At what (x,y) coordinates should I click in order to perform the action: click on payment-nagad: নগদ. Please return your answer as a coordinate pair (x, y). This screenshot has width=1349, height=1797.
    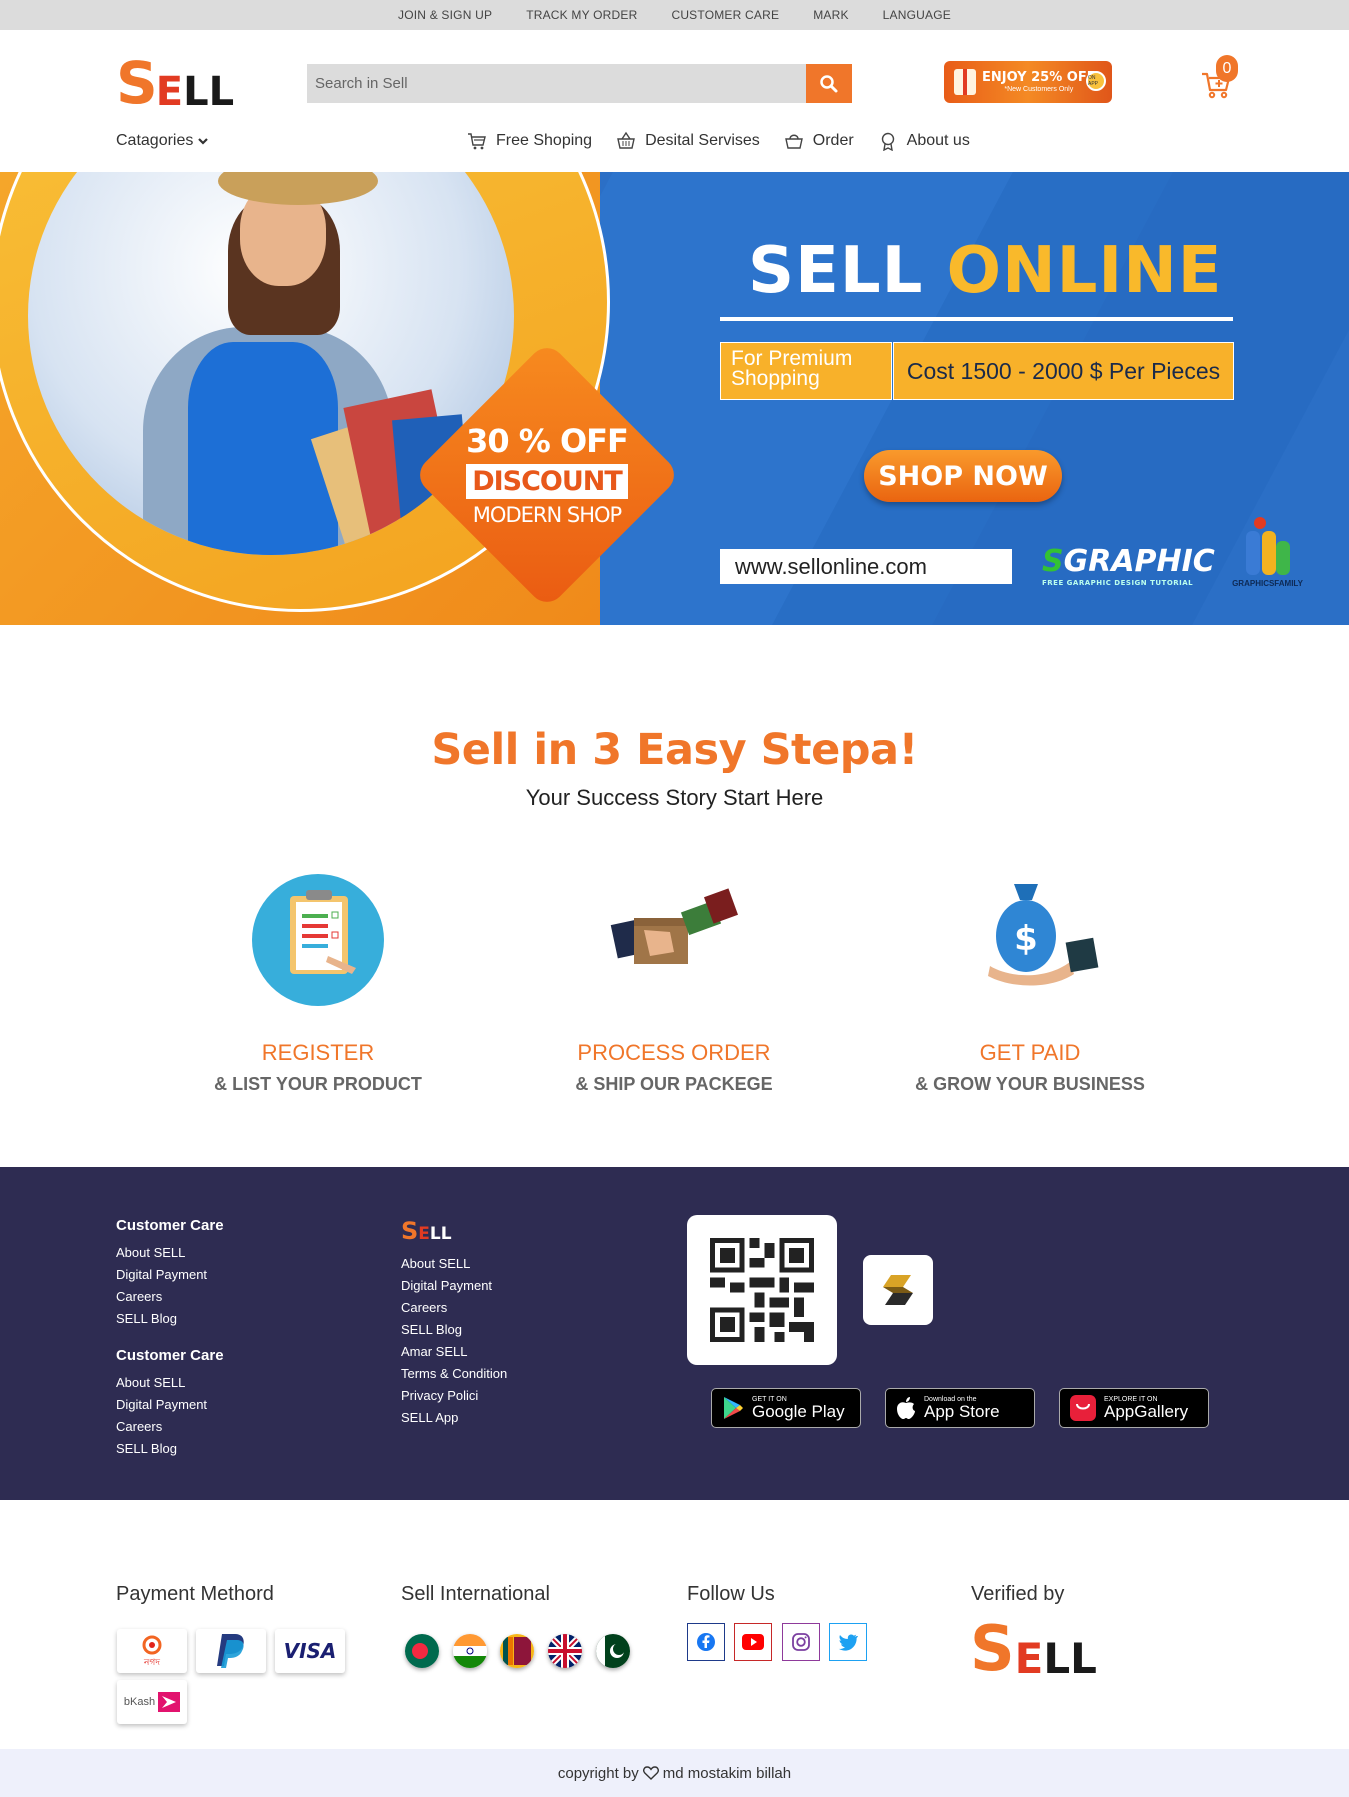
    Looking at the image, I should click on (152, 1651).